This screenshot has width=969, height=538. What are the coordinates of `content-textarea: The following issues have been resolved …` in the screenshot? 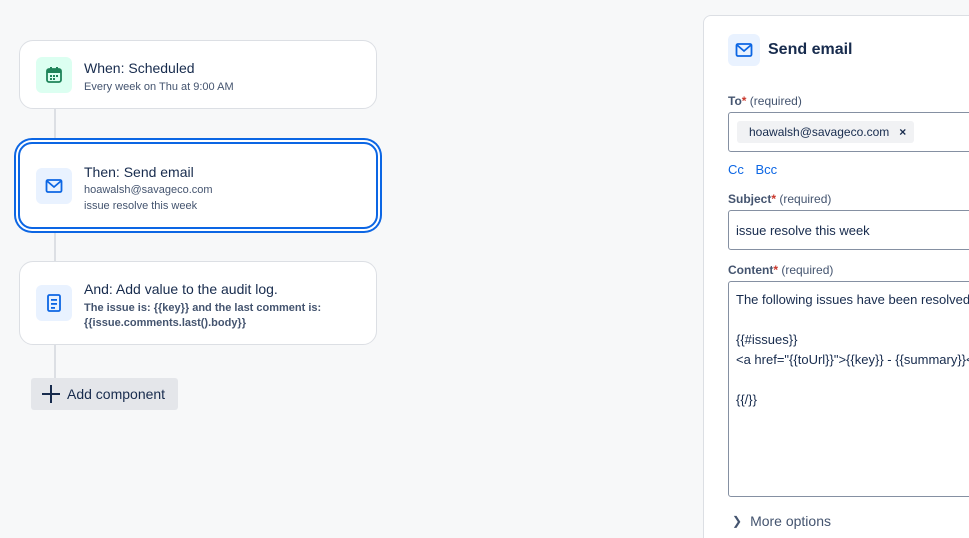 It's located at (848, 389).